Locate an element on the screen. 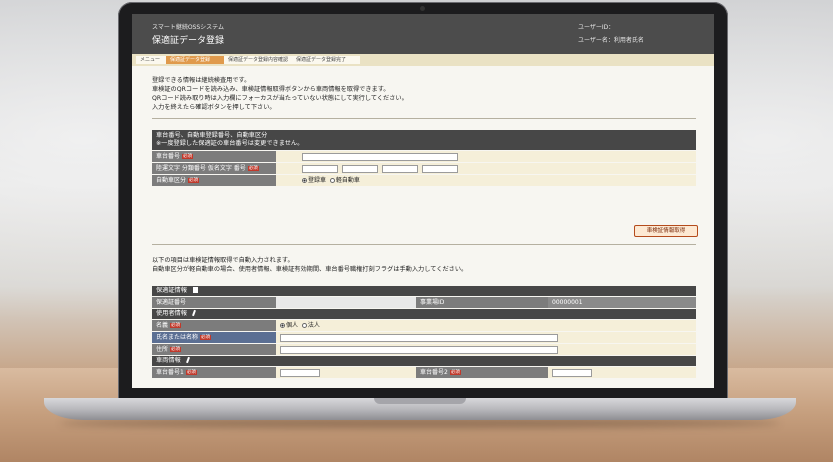 This screenshot has width=833, height=462. owner-type-row: 名義 必須 個人 法人 is located at coordinates (424, 325).